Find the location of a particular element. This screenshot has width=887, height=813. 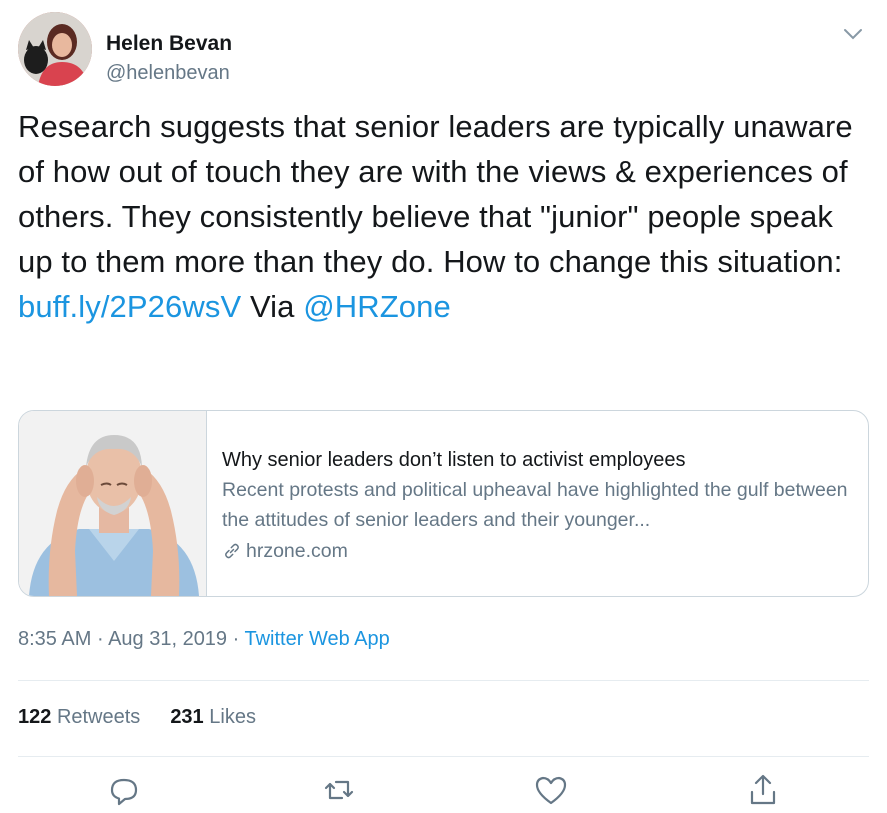

retweets-stat: 122 Retweets is located at coordinates (79, 717).